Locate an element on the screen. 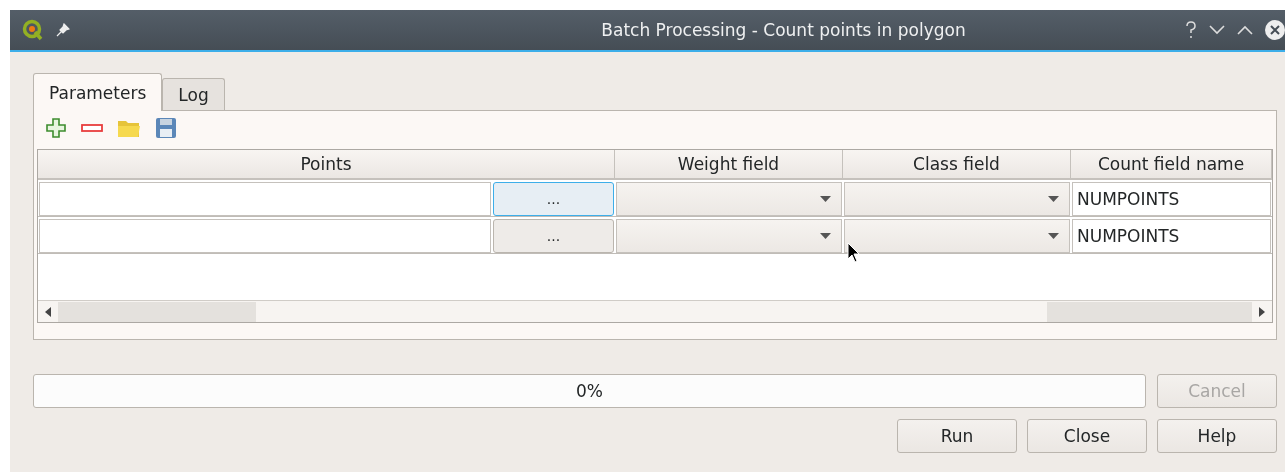 Image resolution: width=1285 pixels, height=472 pixels. progress-reading: 0% is located at coordinates (589, 391).